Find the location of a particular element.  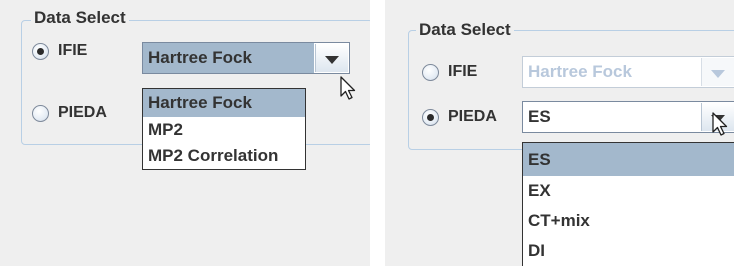

dropdown-option-ex: EX is located at coordinates (628, 191).